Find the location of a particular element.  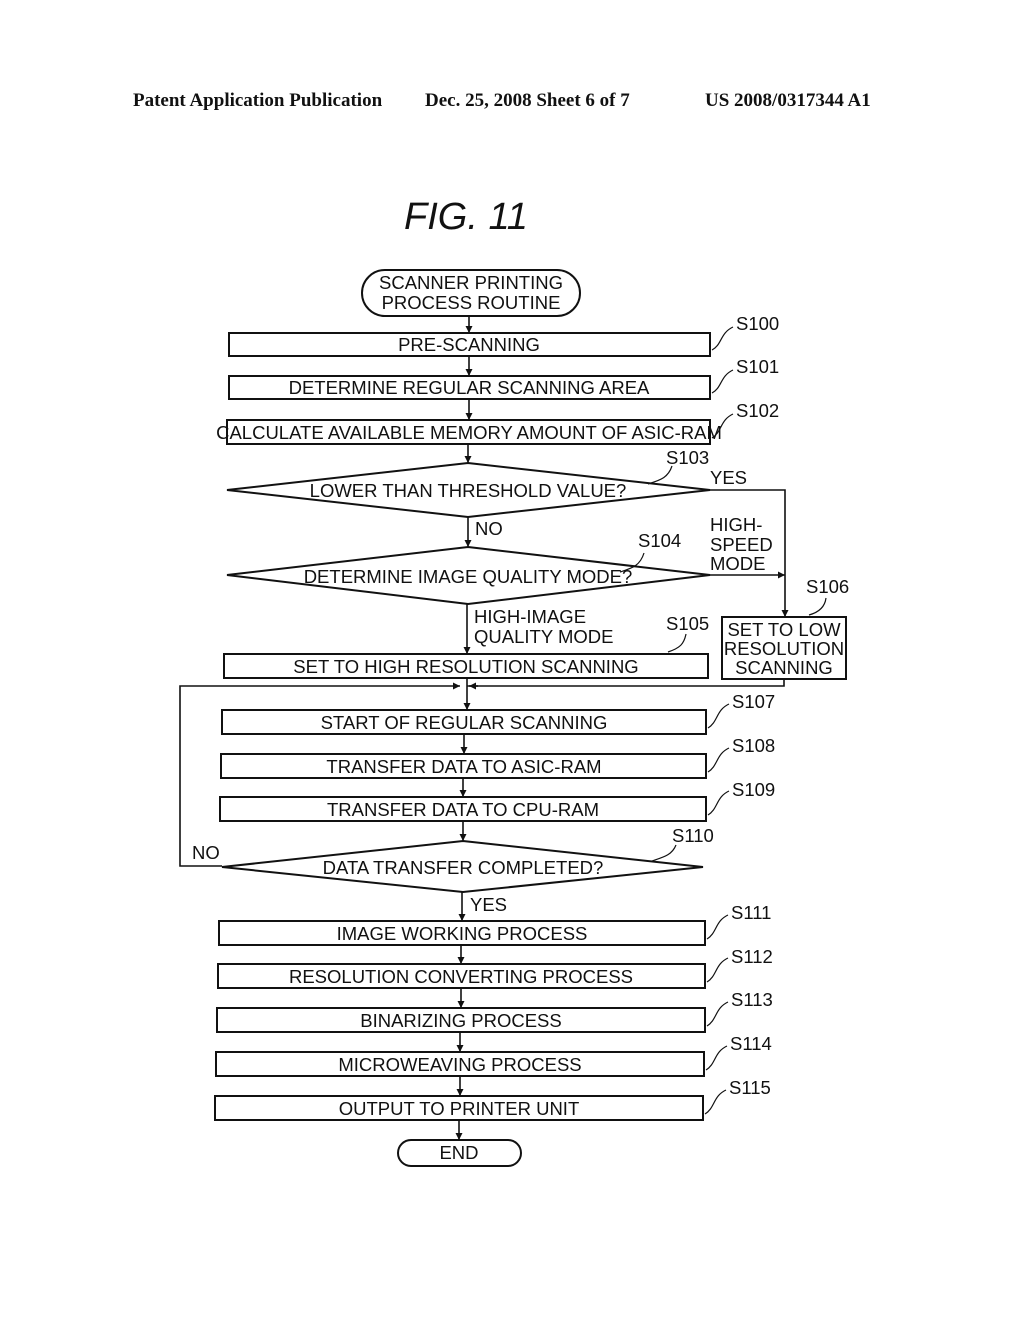

step-s114: MICROWEAVING PROCESS S114 is located at coordinates (493, 1055).